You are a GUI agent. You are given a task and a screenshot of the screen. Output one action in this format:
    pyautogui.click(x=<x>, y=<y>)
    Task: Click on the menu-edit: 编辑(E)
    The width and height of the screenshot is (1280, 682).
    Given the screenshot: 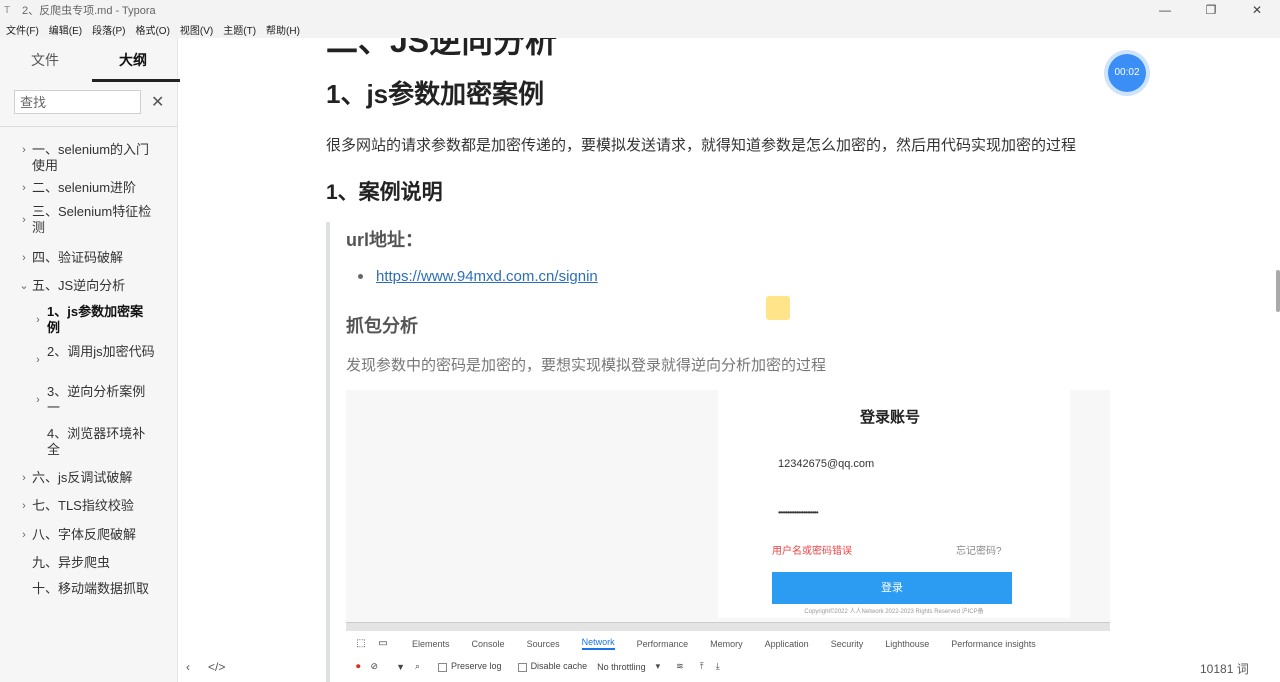 What is the action you would take?
    pyautogui.click(x=65, y=29)
    